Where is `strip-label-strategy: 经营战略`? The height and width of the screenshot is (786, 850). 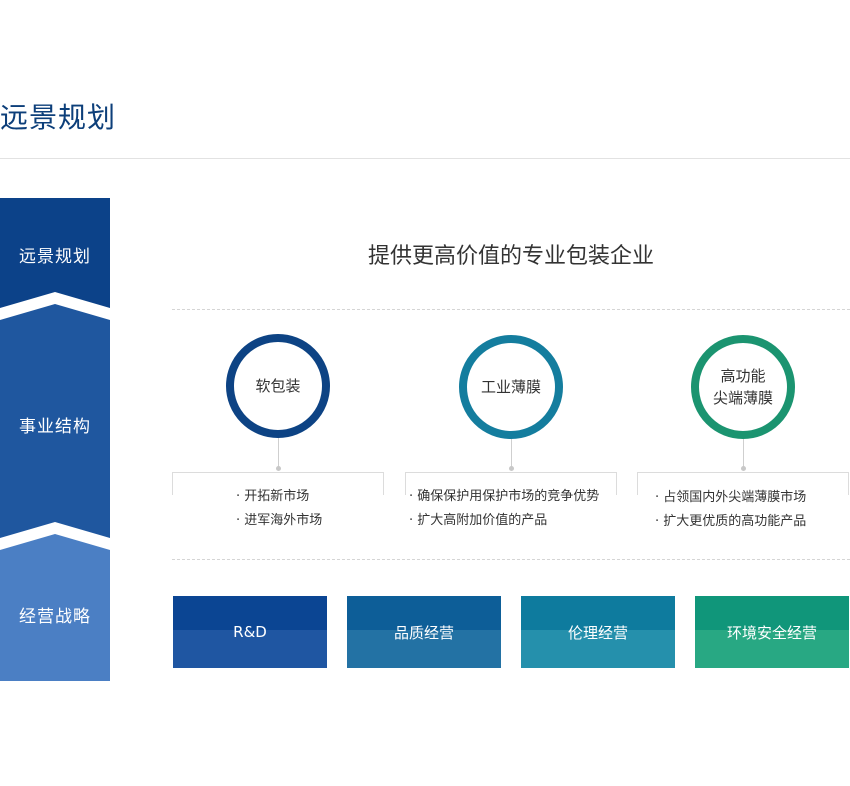
strip-label-strategy: 经营战略 is located at coordinates (55, 617).